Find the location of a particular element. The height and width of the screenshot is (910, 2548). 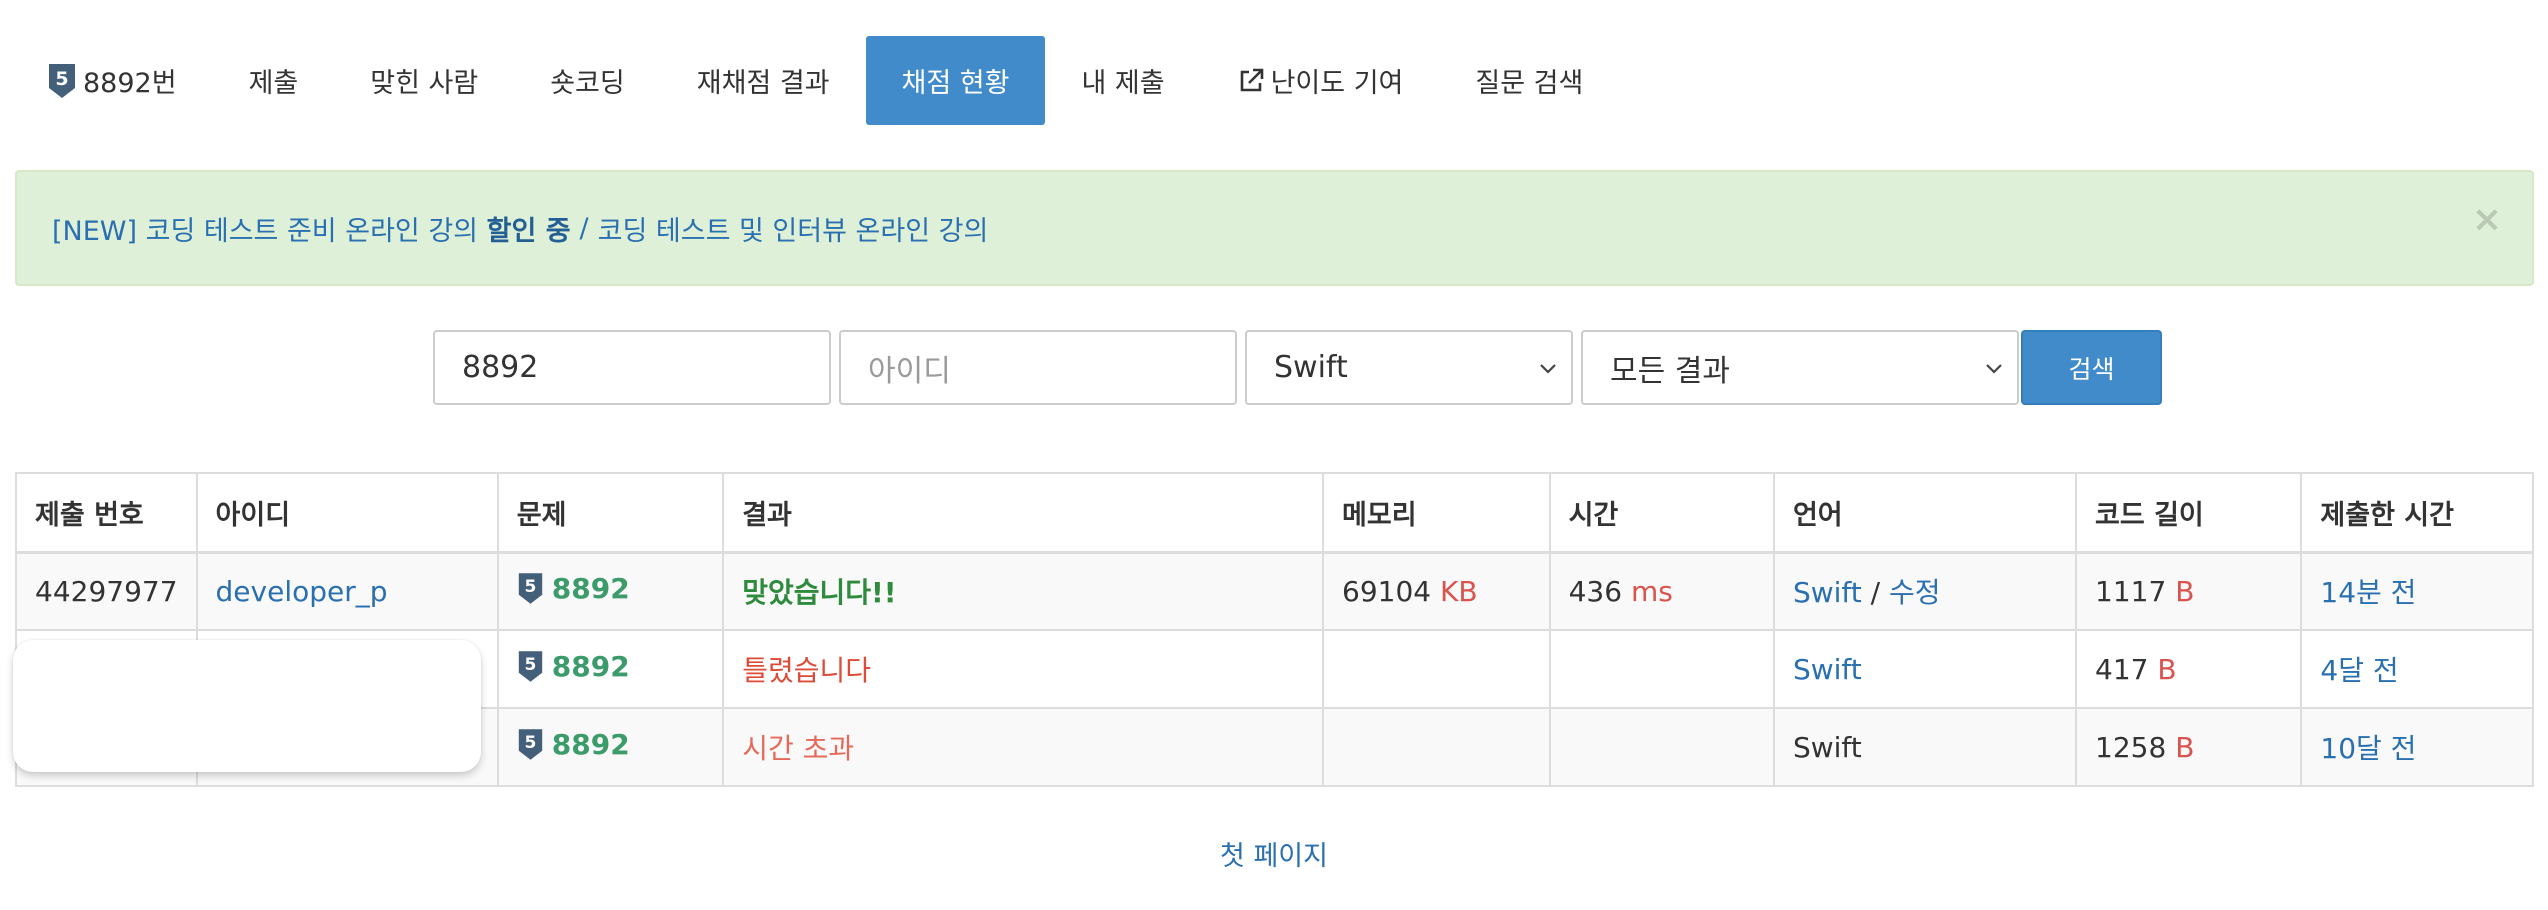

nav-difficulty-contribution: 난이도 기여 is located at coordinates (1320, 80).